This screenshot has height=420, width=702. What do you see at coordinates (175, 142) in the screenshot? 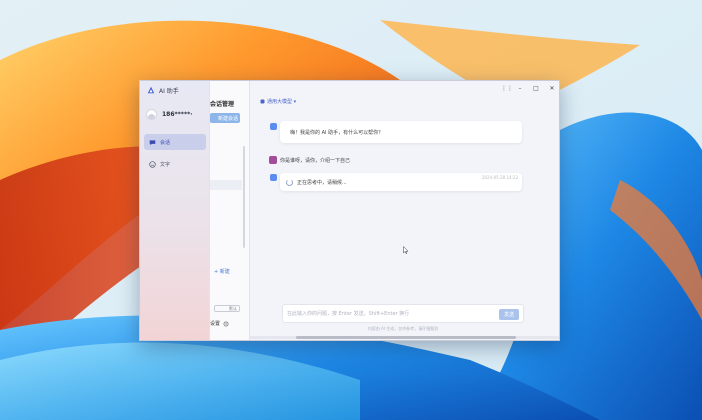
I see `sidebar-item-chat: 会话` at bounding box center [175, 142].